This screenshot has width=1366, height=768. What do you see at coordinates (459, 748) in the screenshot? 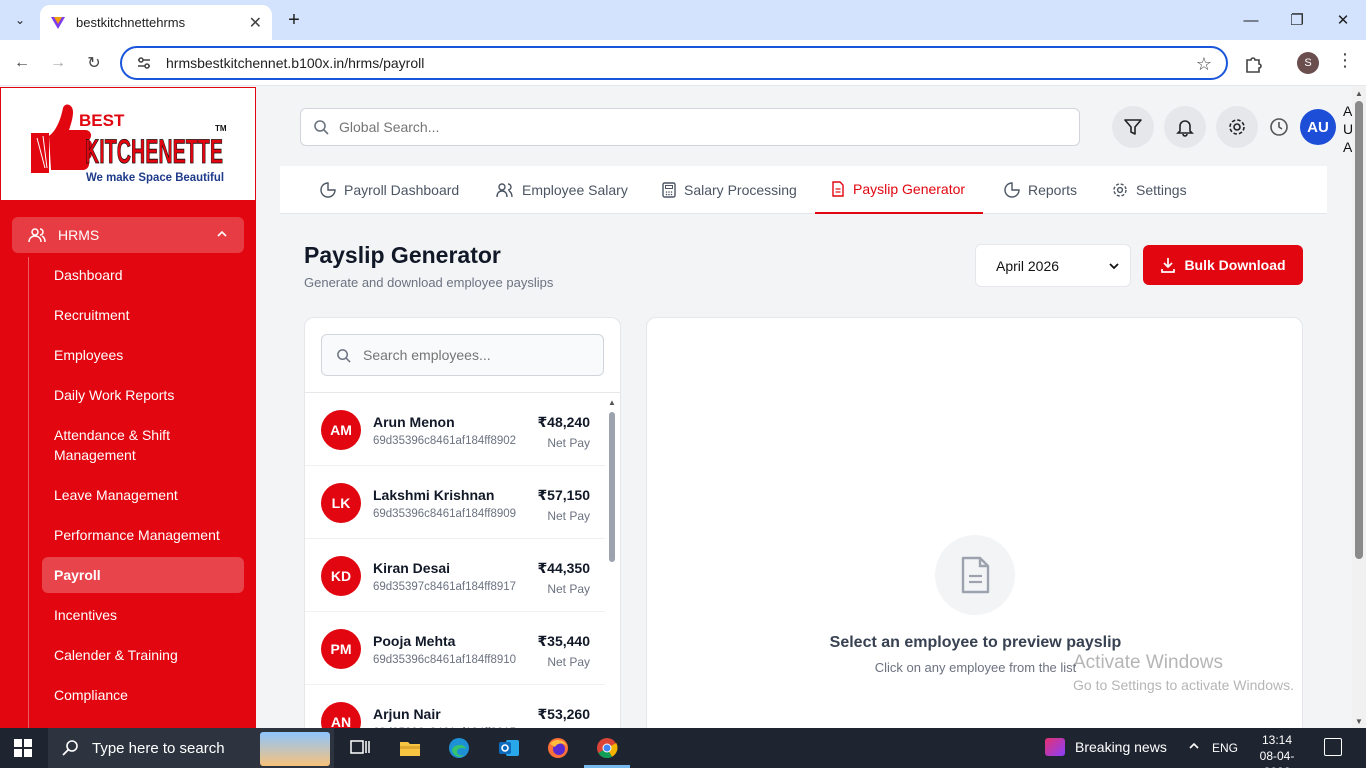
I see `edge-browser-icon` at bounding box center [459, 748].